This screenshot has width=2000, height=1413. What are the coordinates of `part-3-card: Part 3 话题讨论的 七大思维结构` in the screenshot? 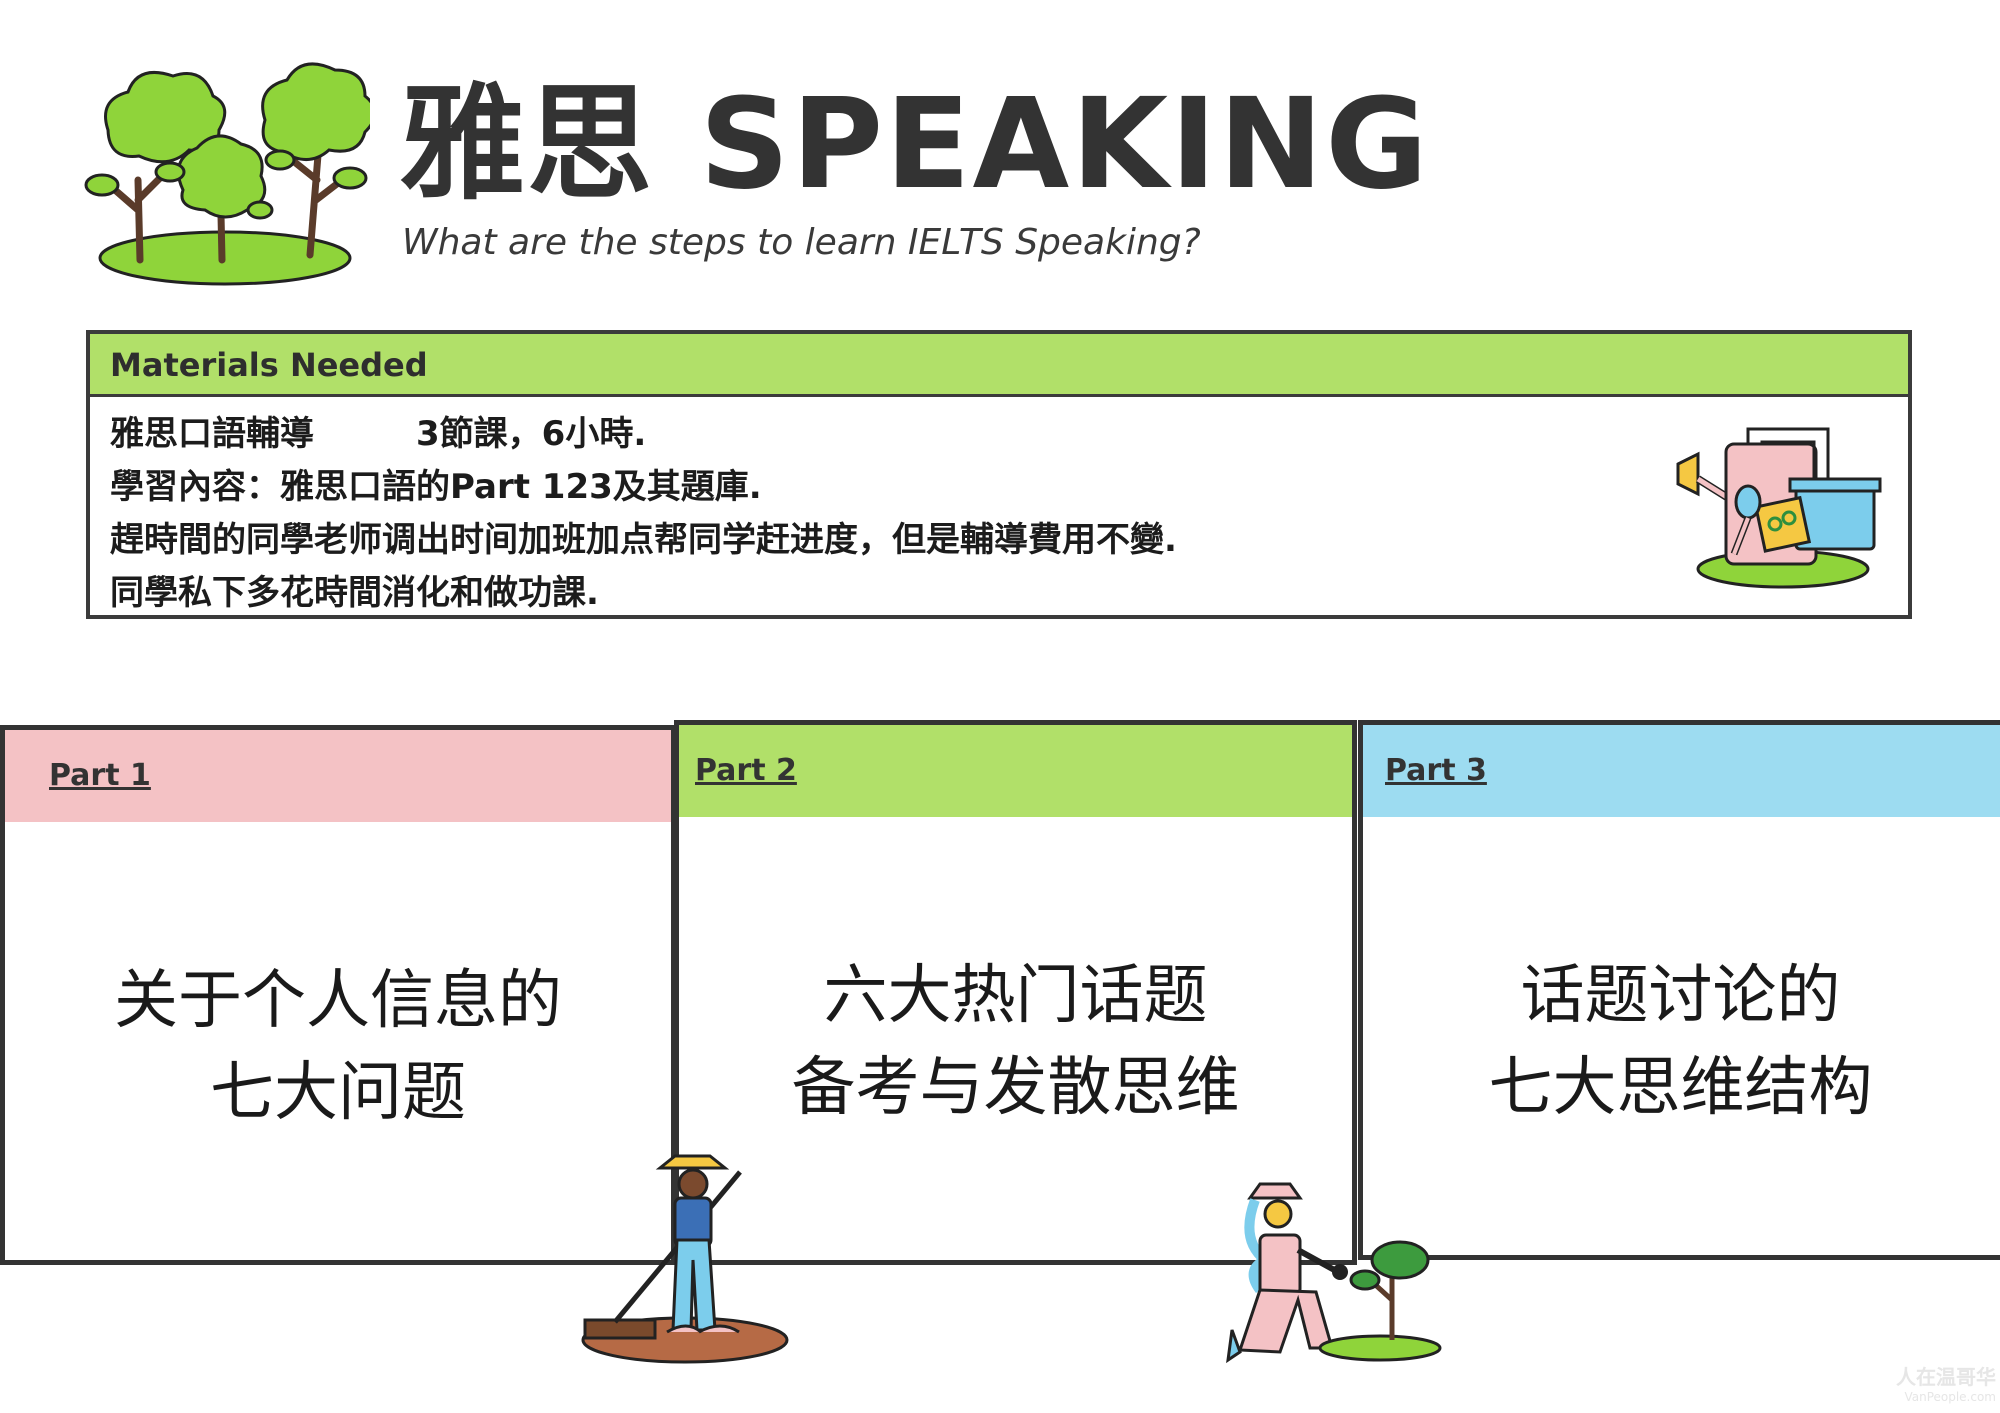 It's located at (1679, 990).